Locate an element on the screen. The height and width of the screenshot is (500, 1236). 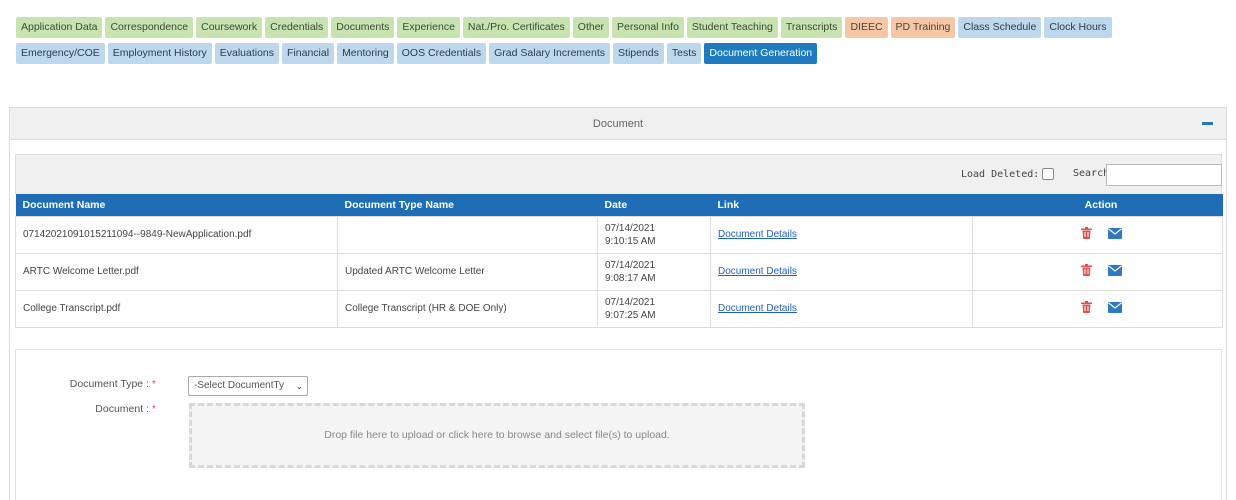
tab-pd-training: PD Training is located at coordinates (923, 27).